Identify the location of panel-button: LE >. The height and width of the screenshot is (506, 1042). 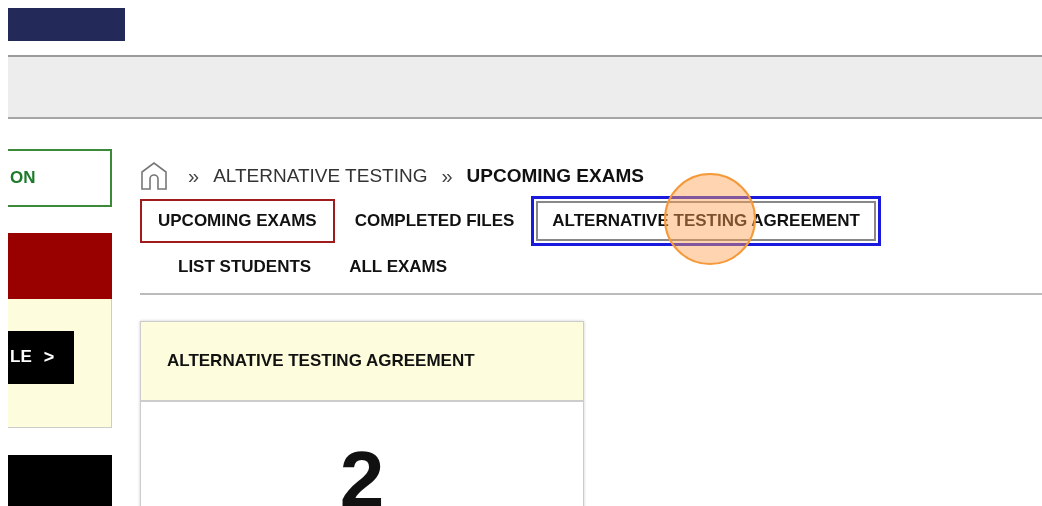
(41, 357).